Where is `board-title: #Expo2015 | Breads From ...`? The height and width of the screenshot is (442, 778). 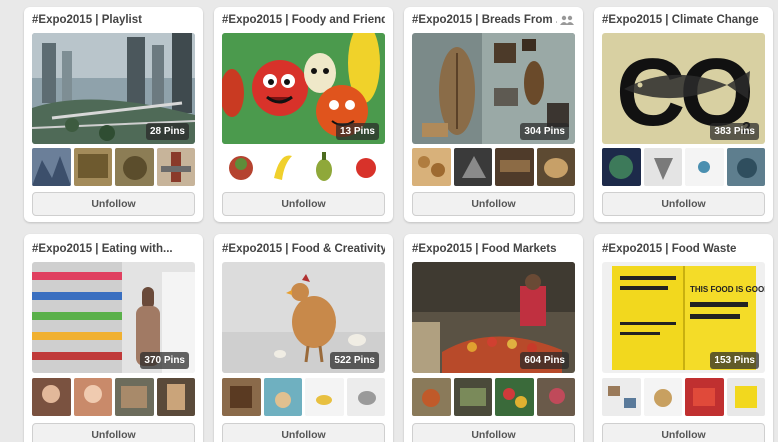
board-title: #Expo2015 | Breads From ... is located at coordinates (484, 20).